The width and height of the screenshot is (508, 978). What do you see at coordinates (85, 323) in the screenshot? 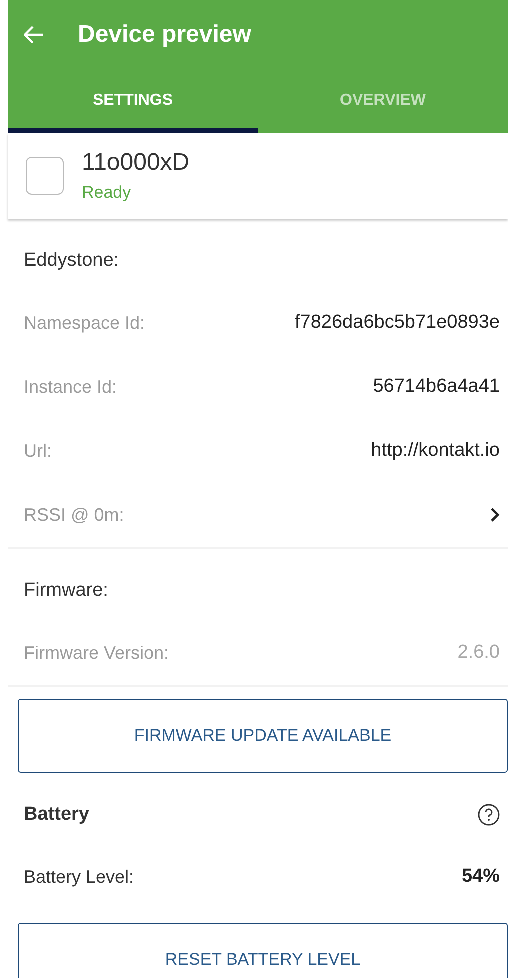
I see `field-label: Namespace Id:` at bounding box center [85, 323].